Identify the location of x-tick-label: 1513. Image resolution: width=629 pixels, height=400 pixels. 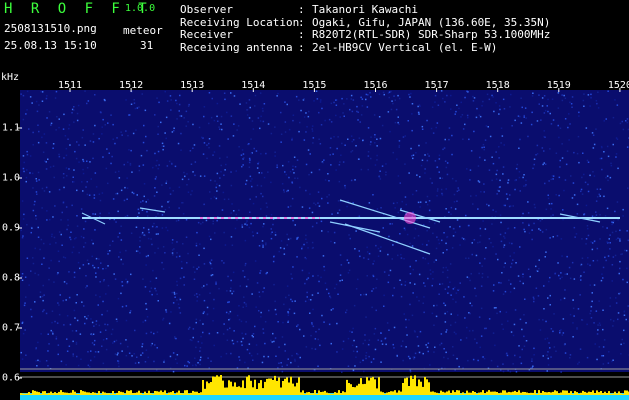
(192, 85).